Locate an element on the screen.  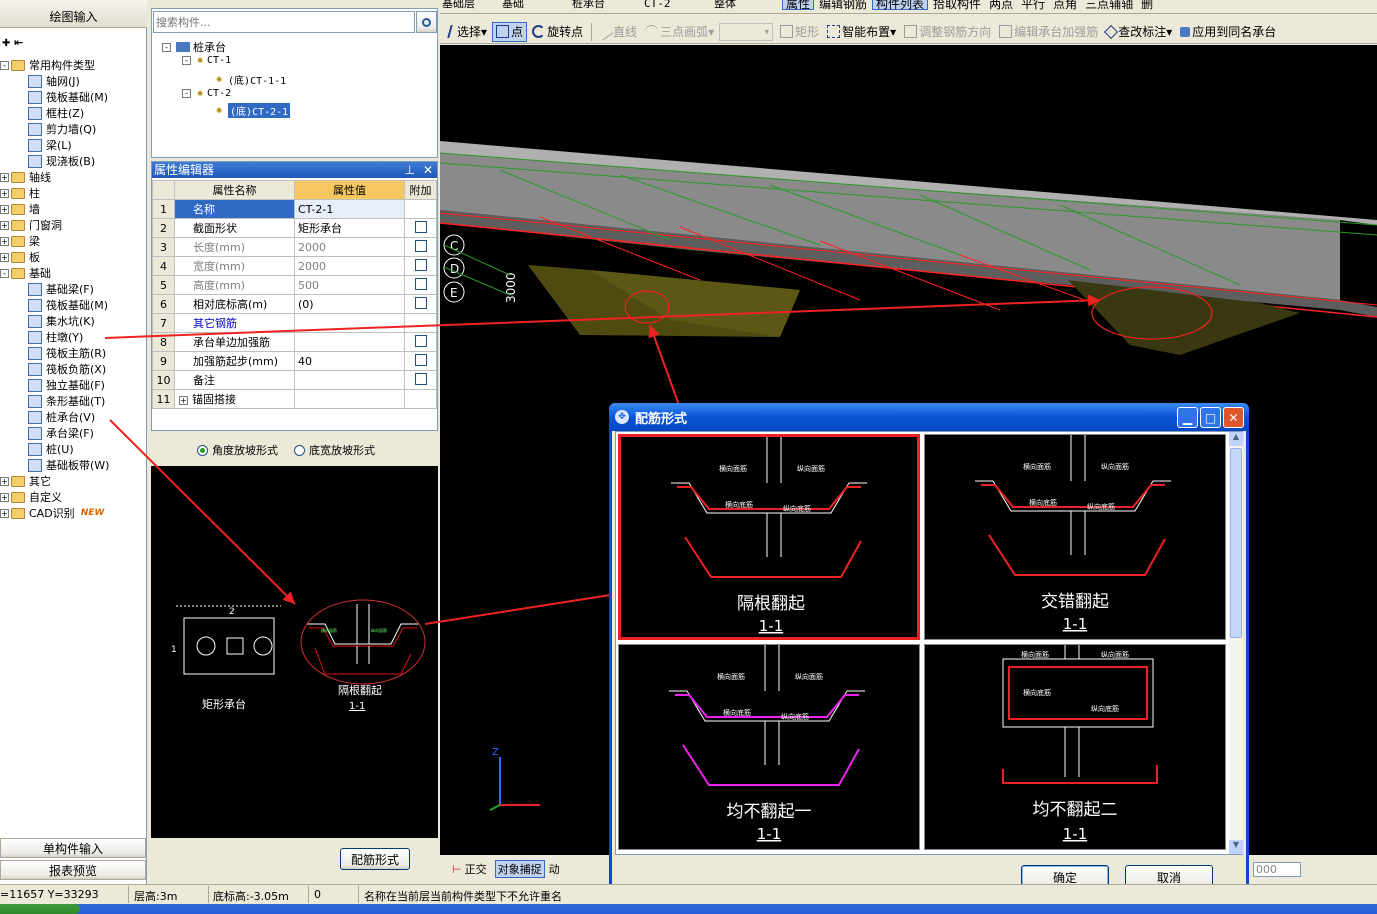
tree-root: - 桩承台 is located at coordinates (194, 47).